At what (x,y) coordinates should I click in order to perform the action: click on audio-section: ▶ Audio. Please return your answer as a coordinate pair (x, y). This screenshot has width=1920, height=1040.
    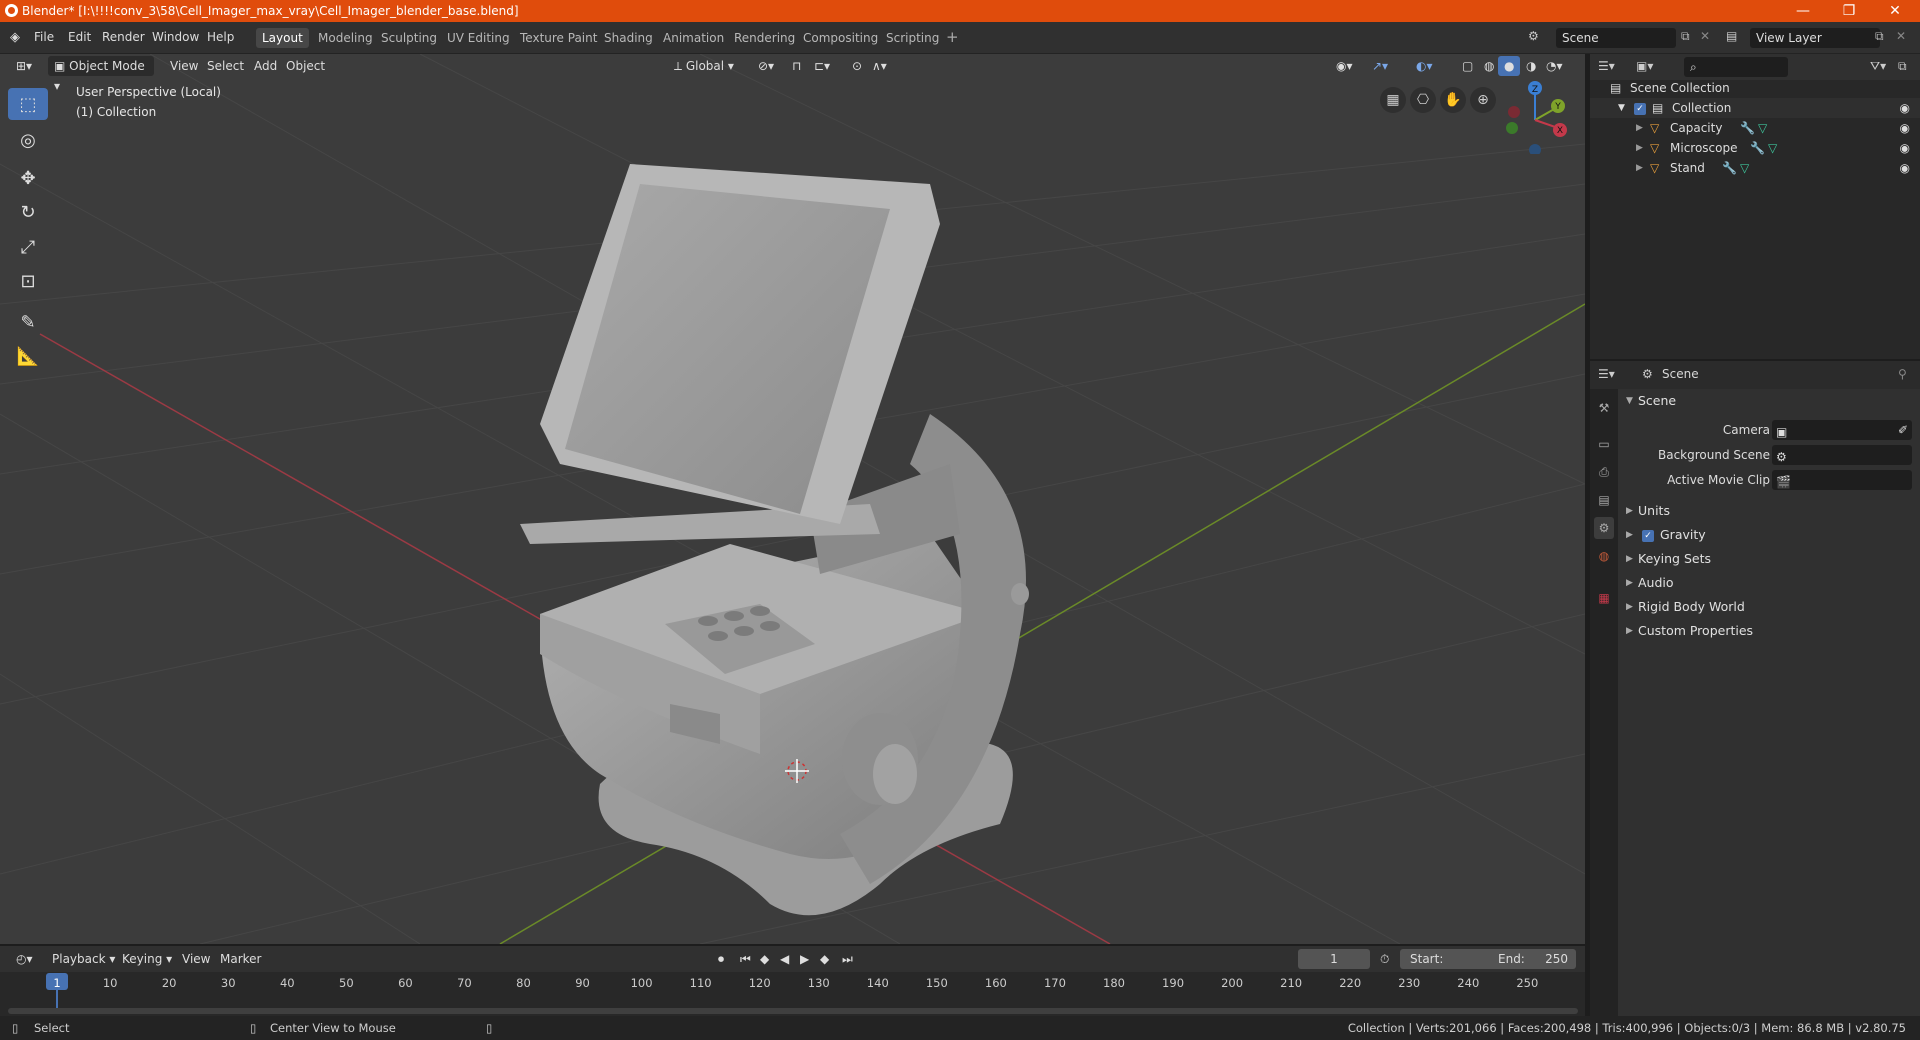
    Looking at the image, I should click on (1770, 583).